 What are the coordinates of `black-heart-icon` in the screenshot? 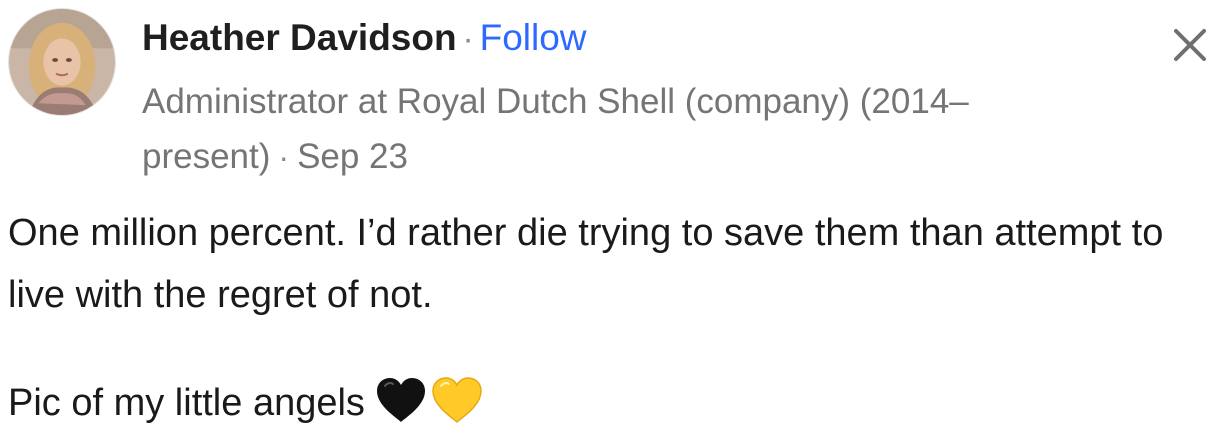 It's located at (401, 400).